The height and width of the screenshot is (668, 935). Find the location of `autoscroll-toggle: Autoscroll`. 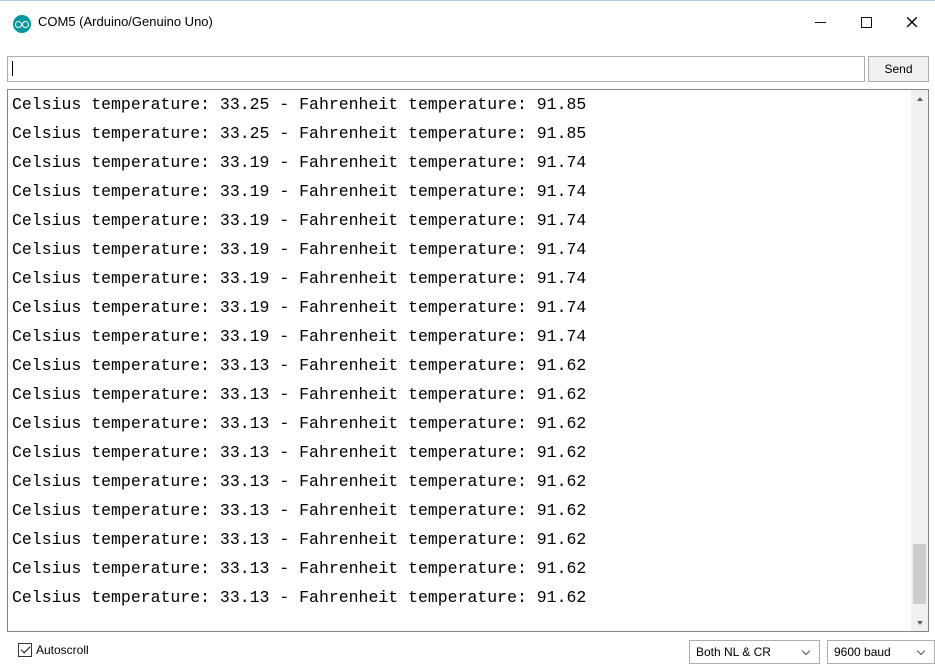

autoscroll-toggle: Autoscroll is located at coordinates (53, 650).